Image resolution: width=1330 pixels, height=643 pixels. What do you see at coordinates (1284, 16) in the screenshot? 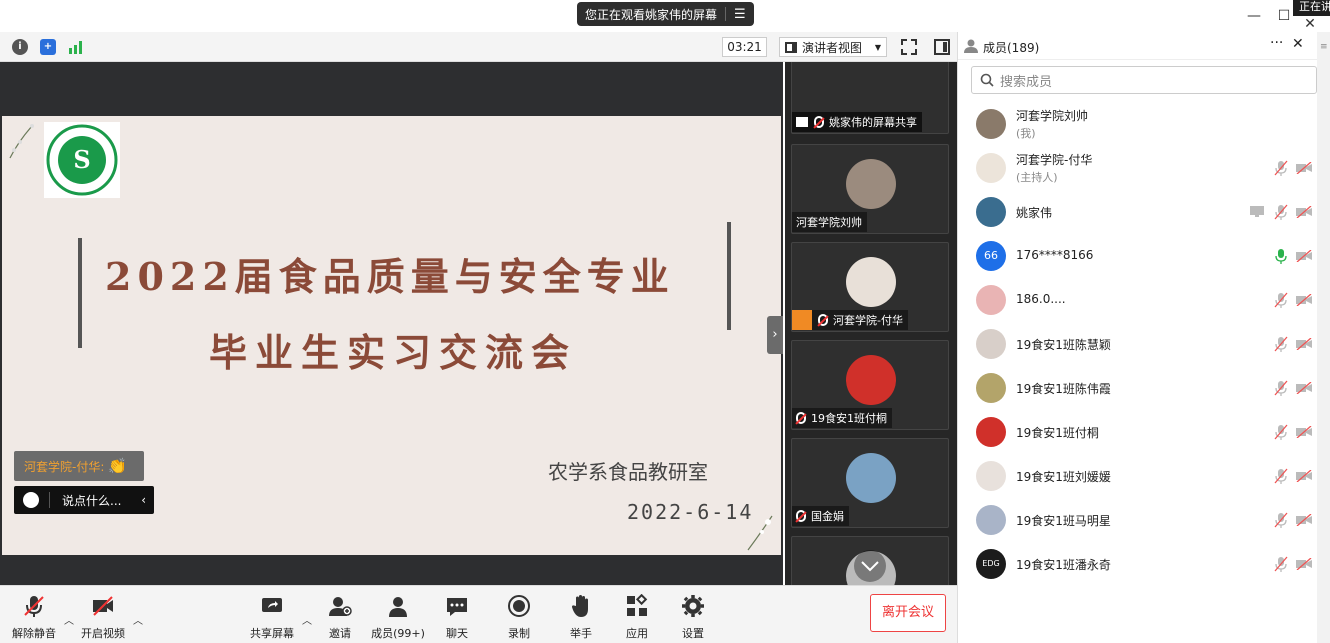
I see `maximize-icon: ☐` at bounding box center [1284, 16].